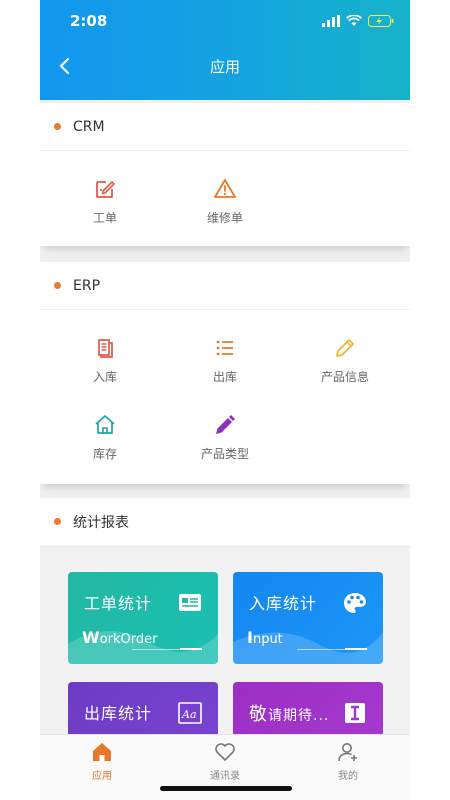 This screenshot has height=800, width=450. I want to click on status-icons, so click(358, 21).